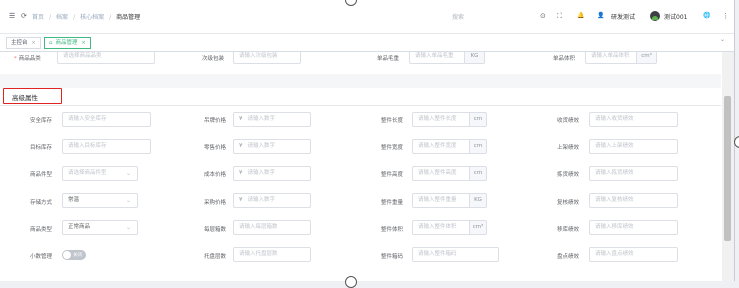 The image size is (739, 288). Describe the element at coordinates (215, 121) in the screenshot. I see `tag-price-label: 吊牌价格` at that location.